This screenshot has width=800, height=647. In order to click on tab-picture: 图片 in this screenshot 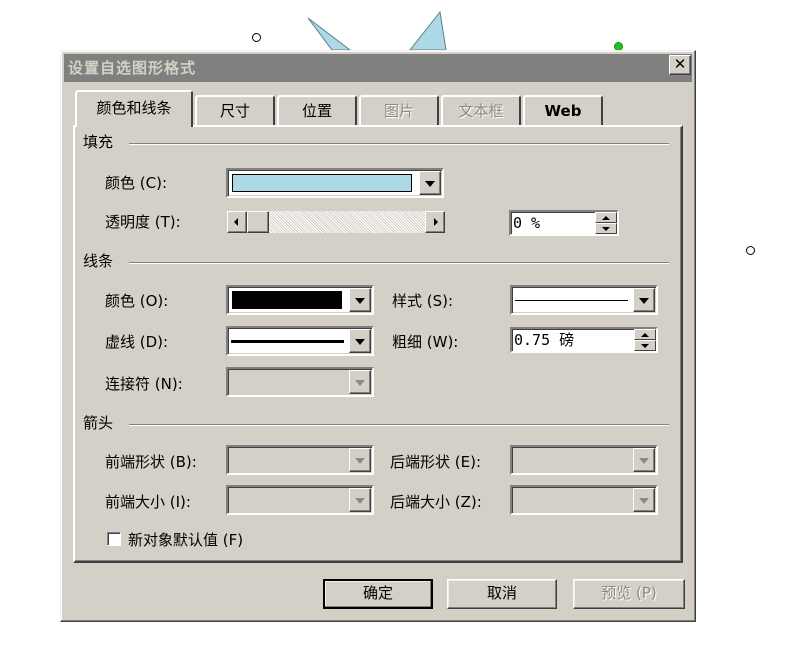, I will do `click(399, 110)`.